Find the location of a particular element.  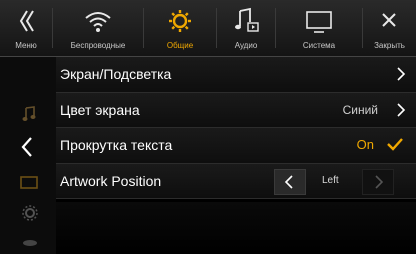

screen-icon is located at coordinates (29, 182).